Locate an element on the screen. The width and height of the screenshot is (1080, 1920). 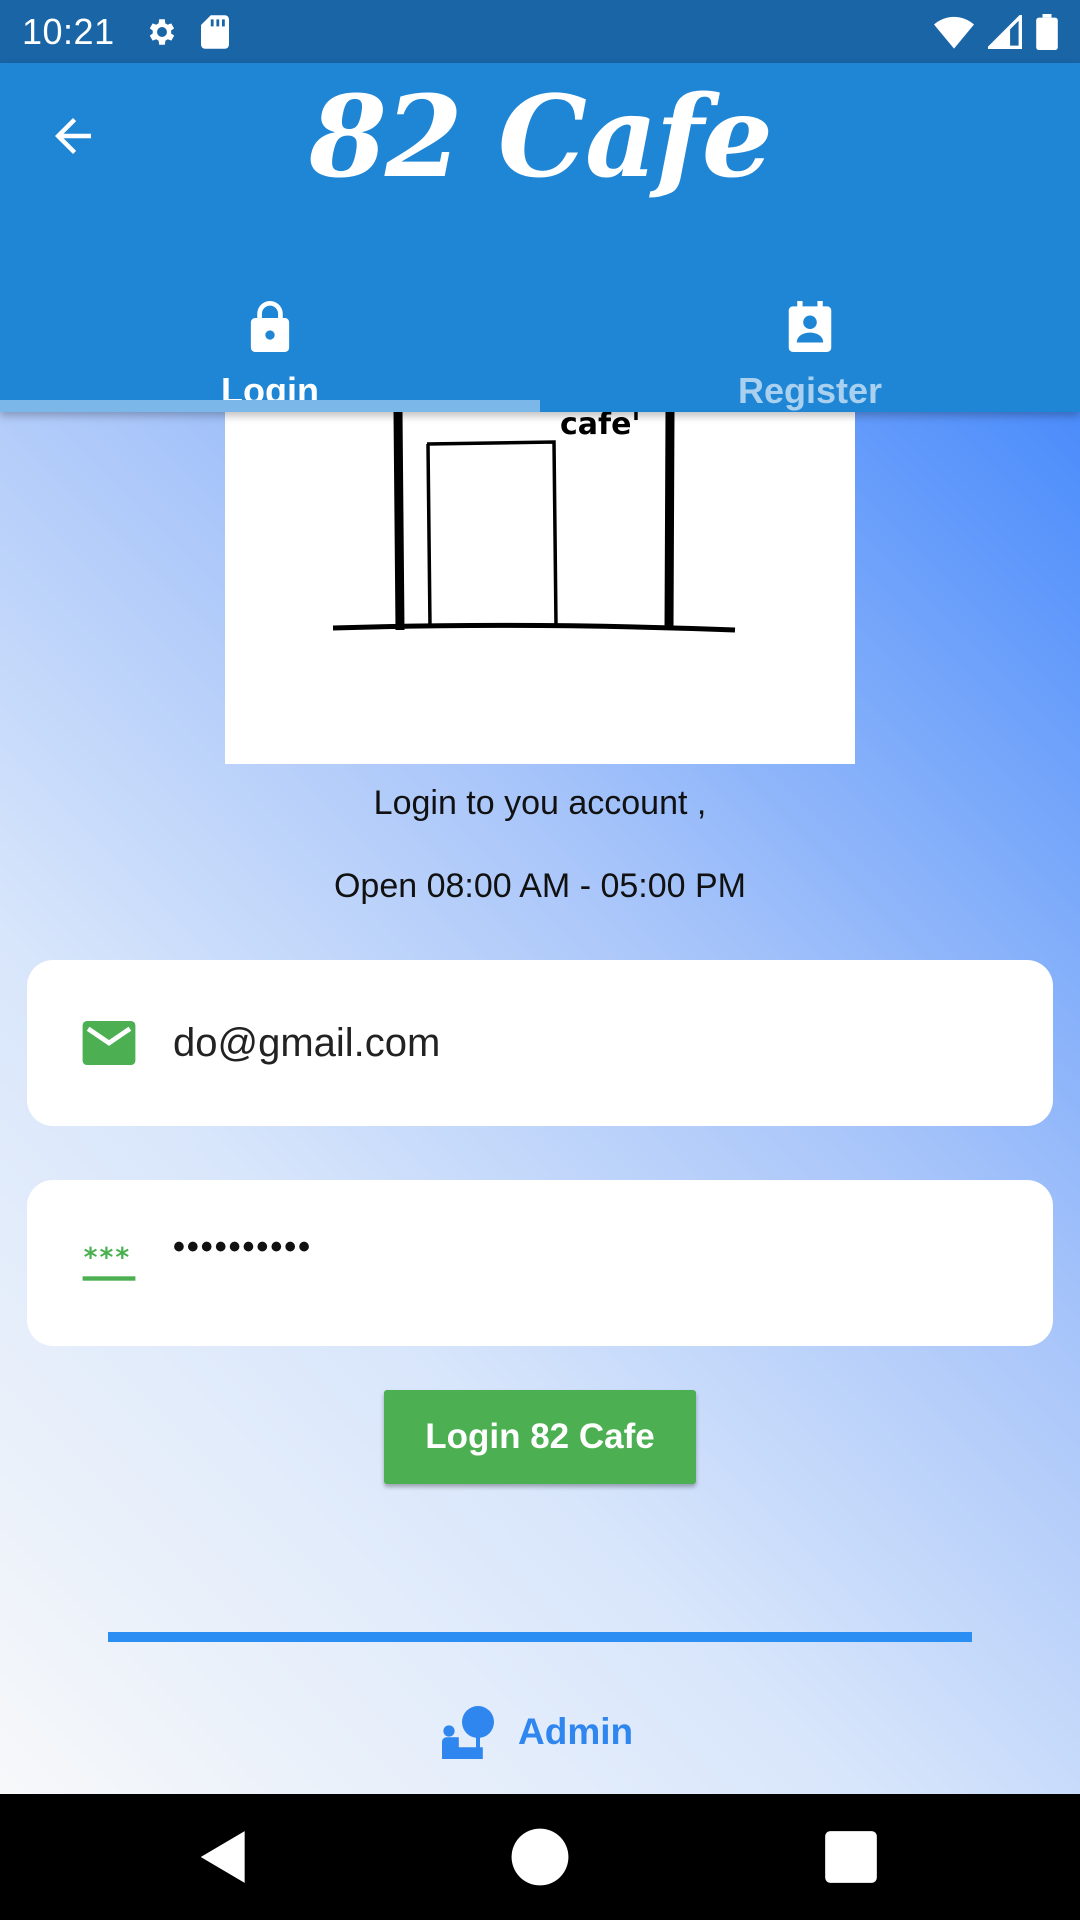
tab-register: Register is located at coordinates (810, 317).